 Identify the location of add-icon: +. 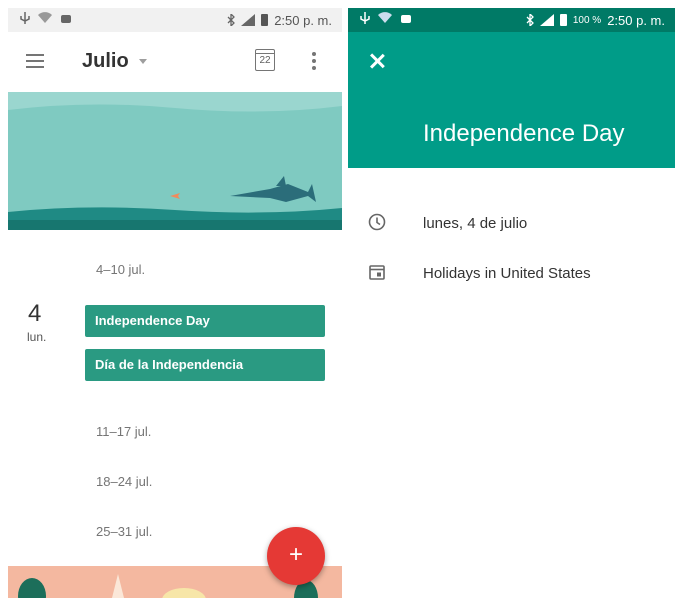
(295, 554).